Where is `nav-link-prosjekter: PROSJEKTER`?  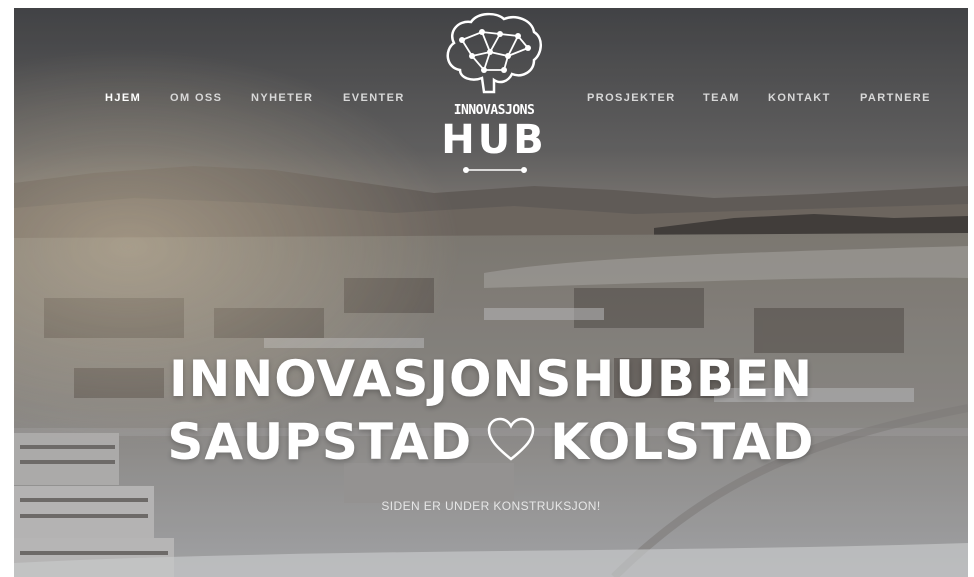
nav-link-prosjekter: PROSJEKTER is located at coordinates (631, 98).